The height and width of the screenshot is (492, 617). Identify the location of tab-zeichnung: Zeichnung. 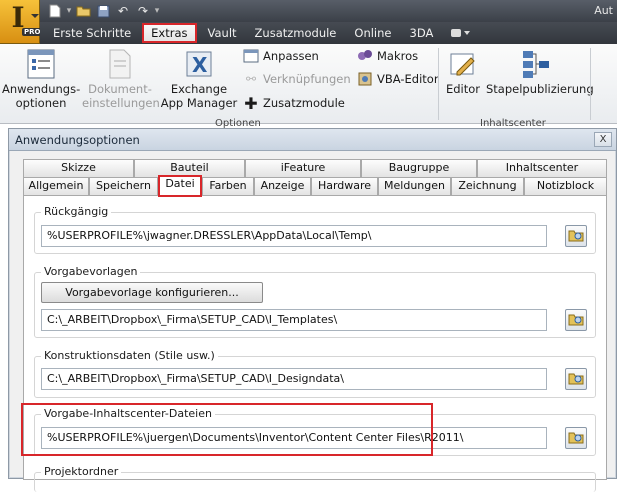
(487, 186).